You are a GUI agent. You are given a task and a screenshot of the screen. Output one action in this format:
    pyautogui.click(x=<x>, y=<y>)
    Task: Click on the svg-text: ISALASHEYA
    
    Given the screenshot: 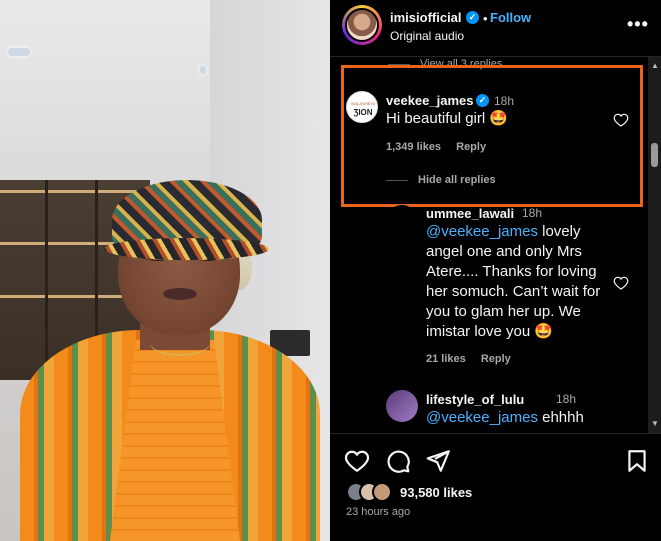 What is the action you would take?
    pyautogui.click(x=363, y=103)
    